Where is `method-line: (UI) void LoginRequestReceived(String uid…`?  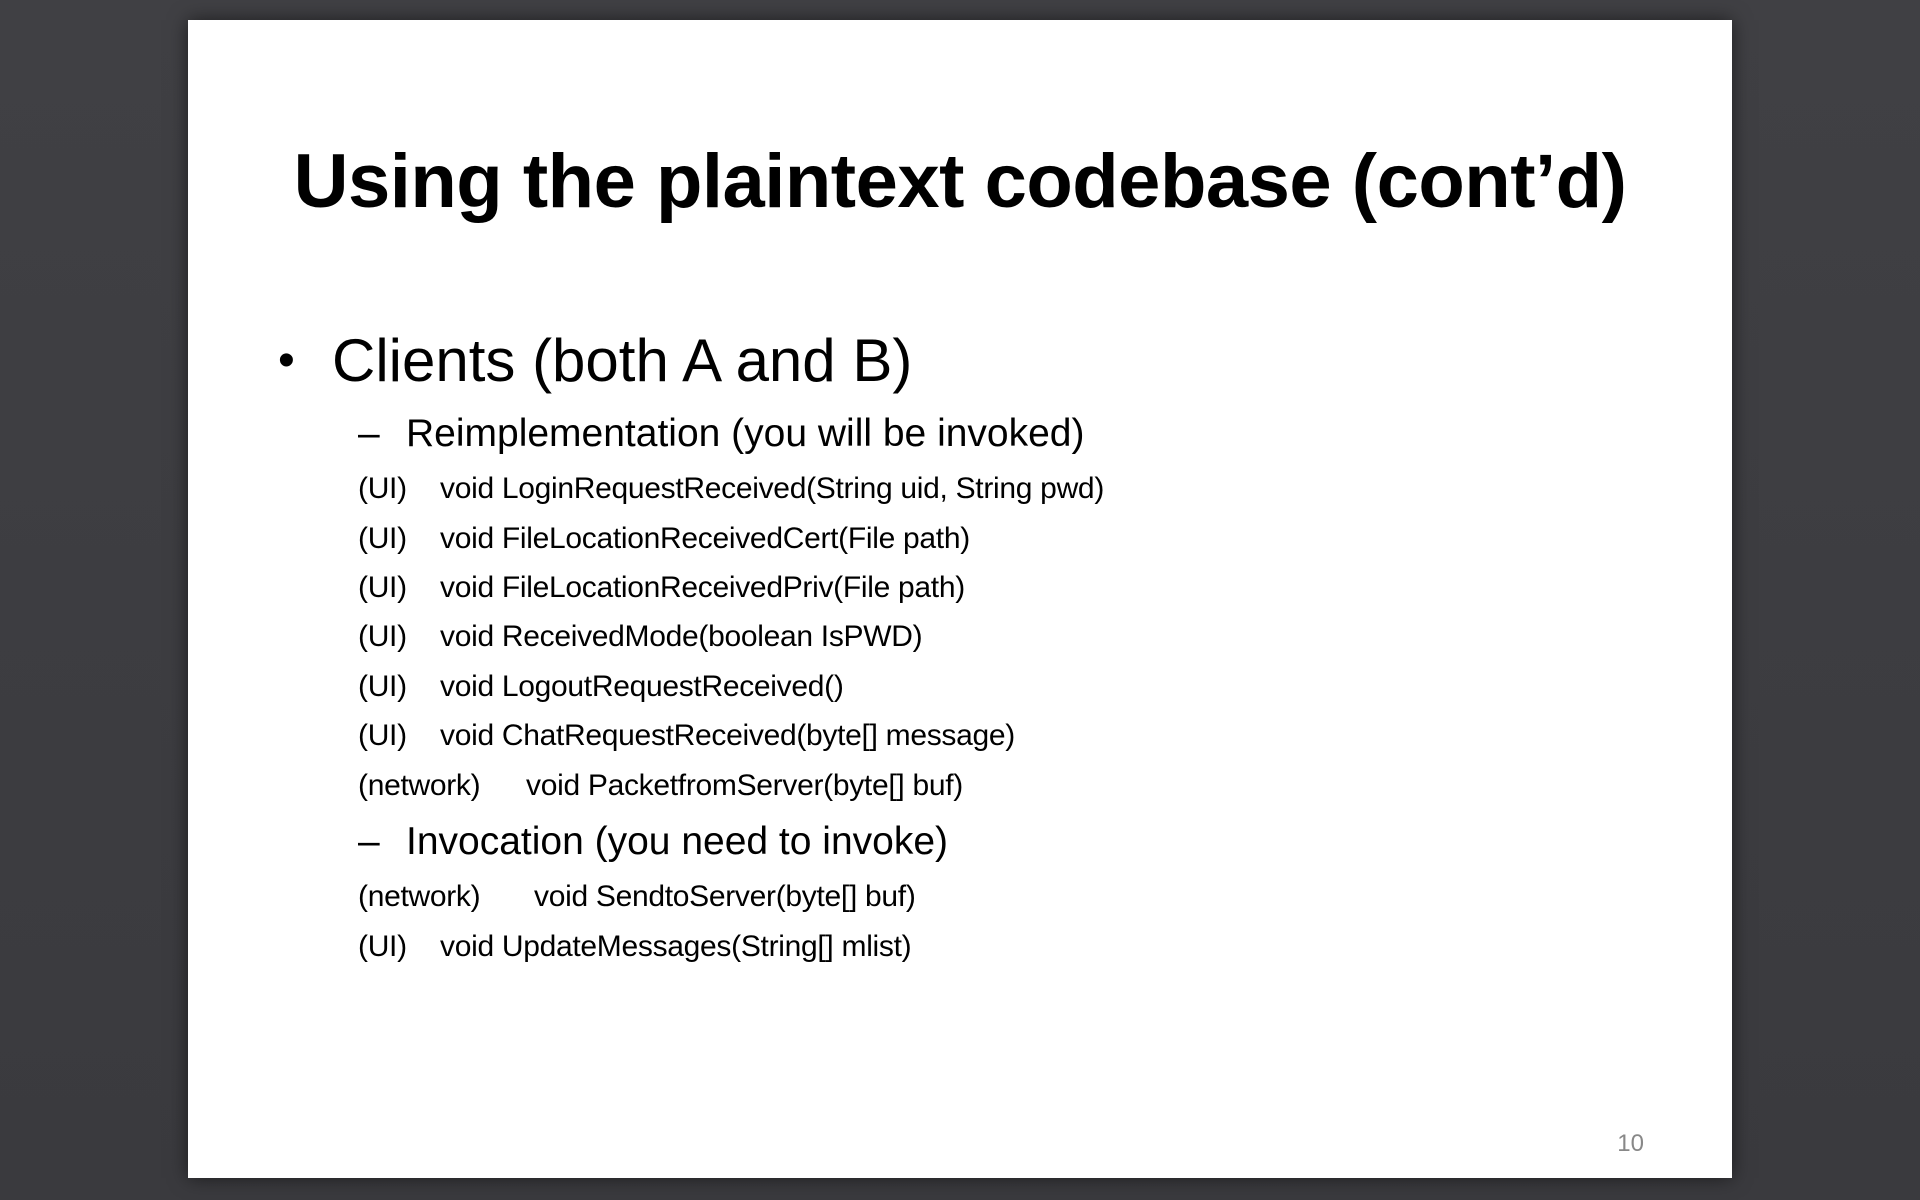
method-line: (UI) void LoginRequestReceived(String uid… is located at coordinates (731, 489).